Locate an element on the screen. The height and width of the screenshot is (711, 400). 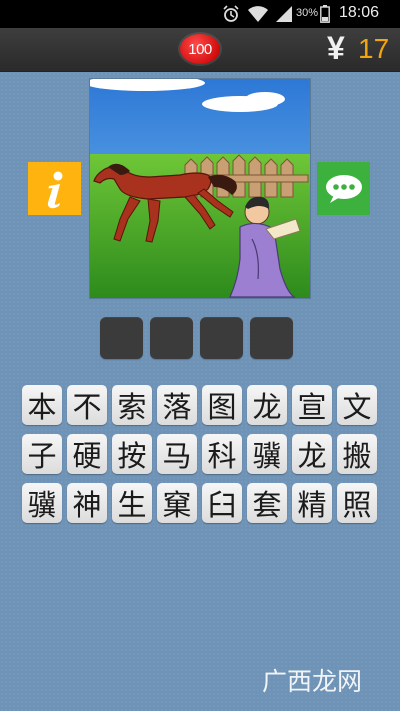
top-bar: 100 ¥ 17 is located at coordinates (200, 50).